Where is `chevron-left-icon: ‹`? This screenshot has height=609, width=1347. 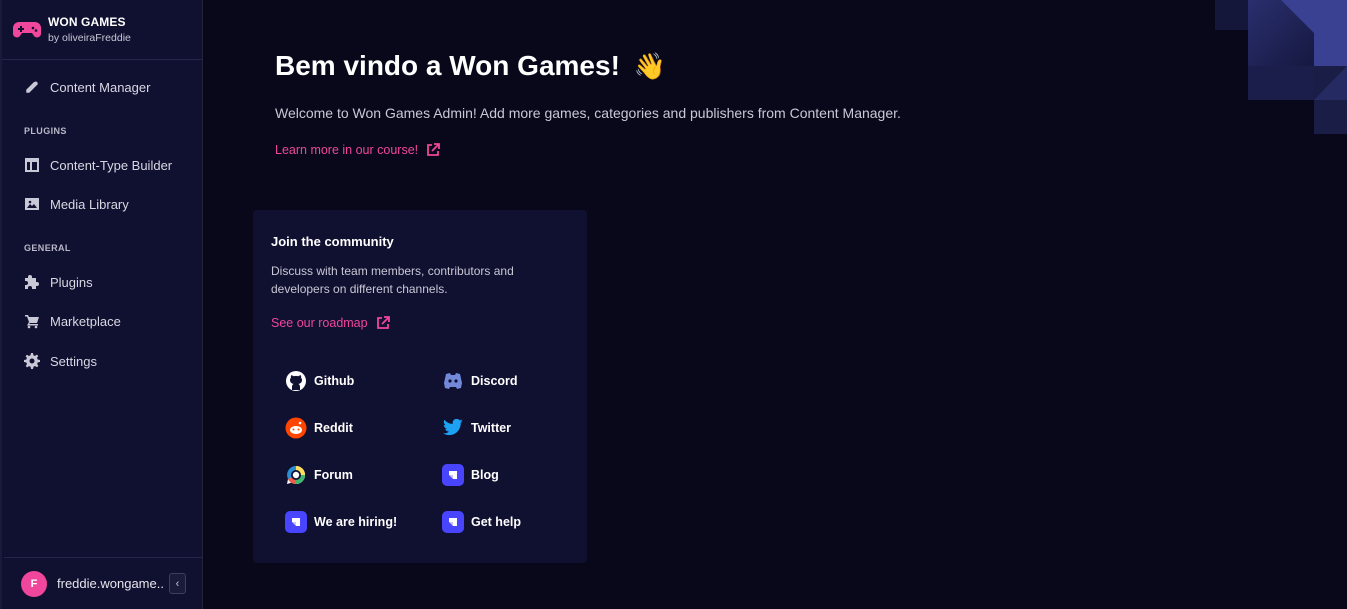
chevron-left-icon: ‹ is located at coordinates (177, 583).